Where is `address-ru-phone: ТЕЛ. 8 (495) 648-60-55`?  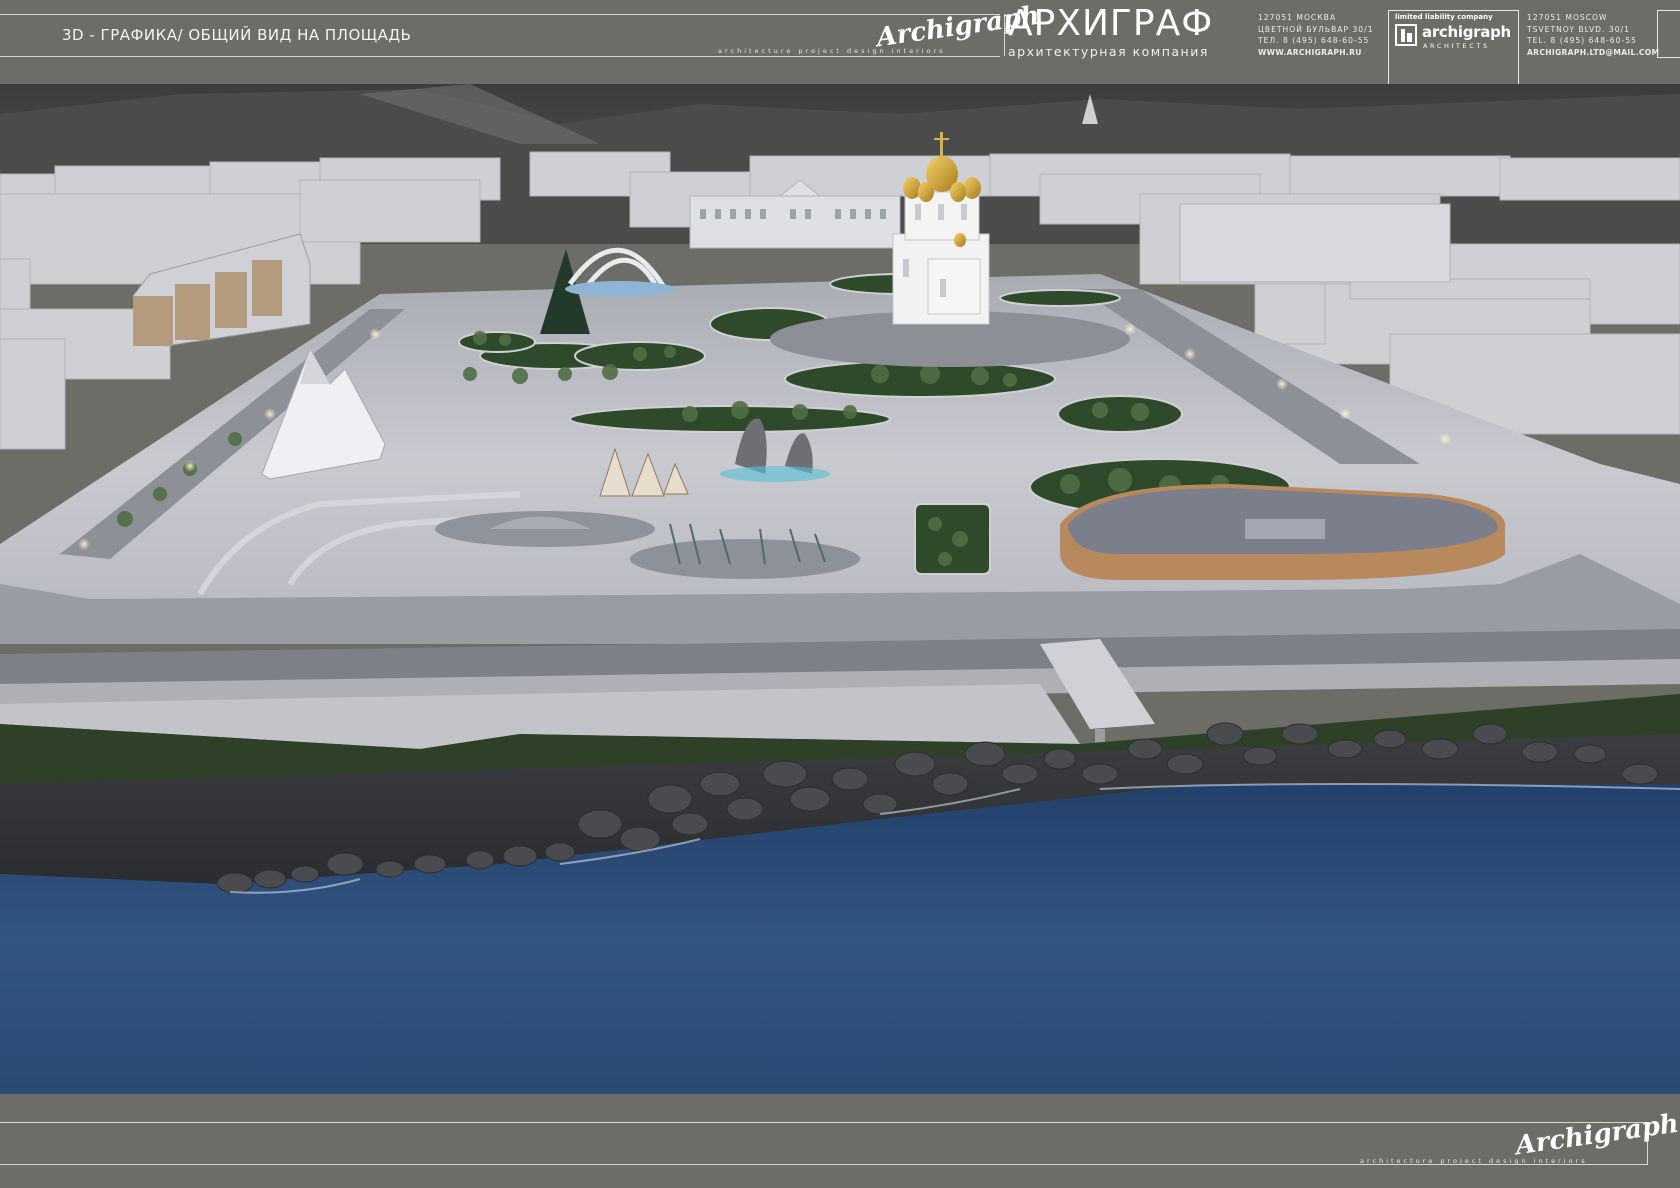 address-ru-phone: ТЕЛ. 8 (495) 648-60-55 is located at coordinates (1314, 40).